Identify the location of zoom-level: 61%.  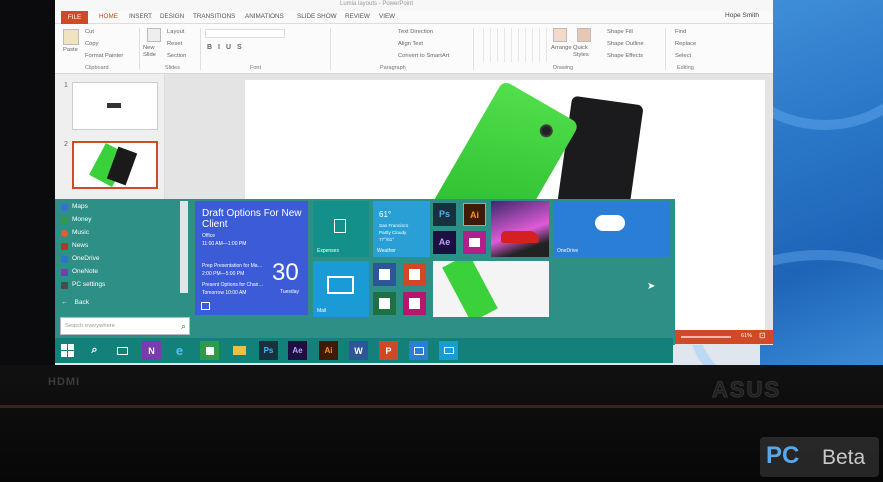
(746, 336).